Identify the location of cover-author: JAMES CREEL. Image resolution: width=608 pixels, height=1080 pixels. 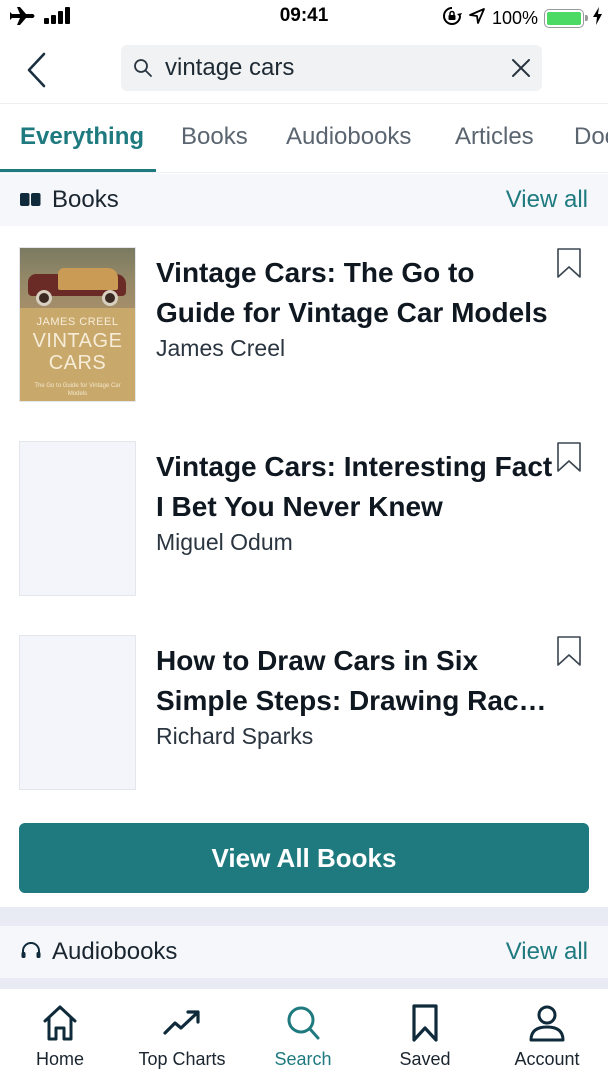
(77, 322).